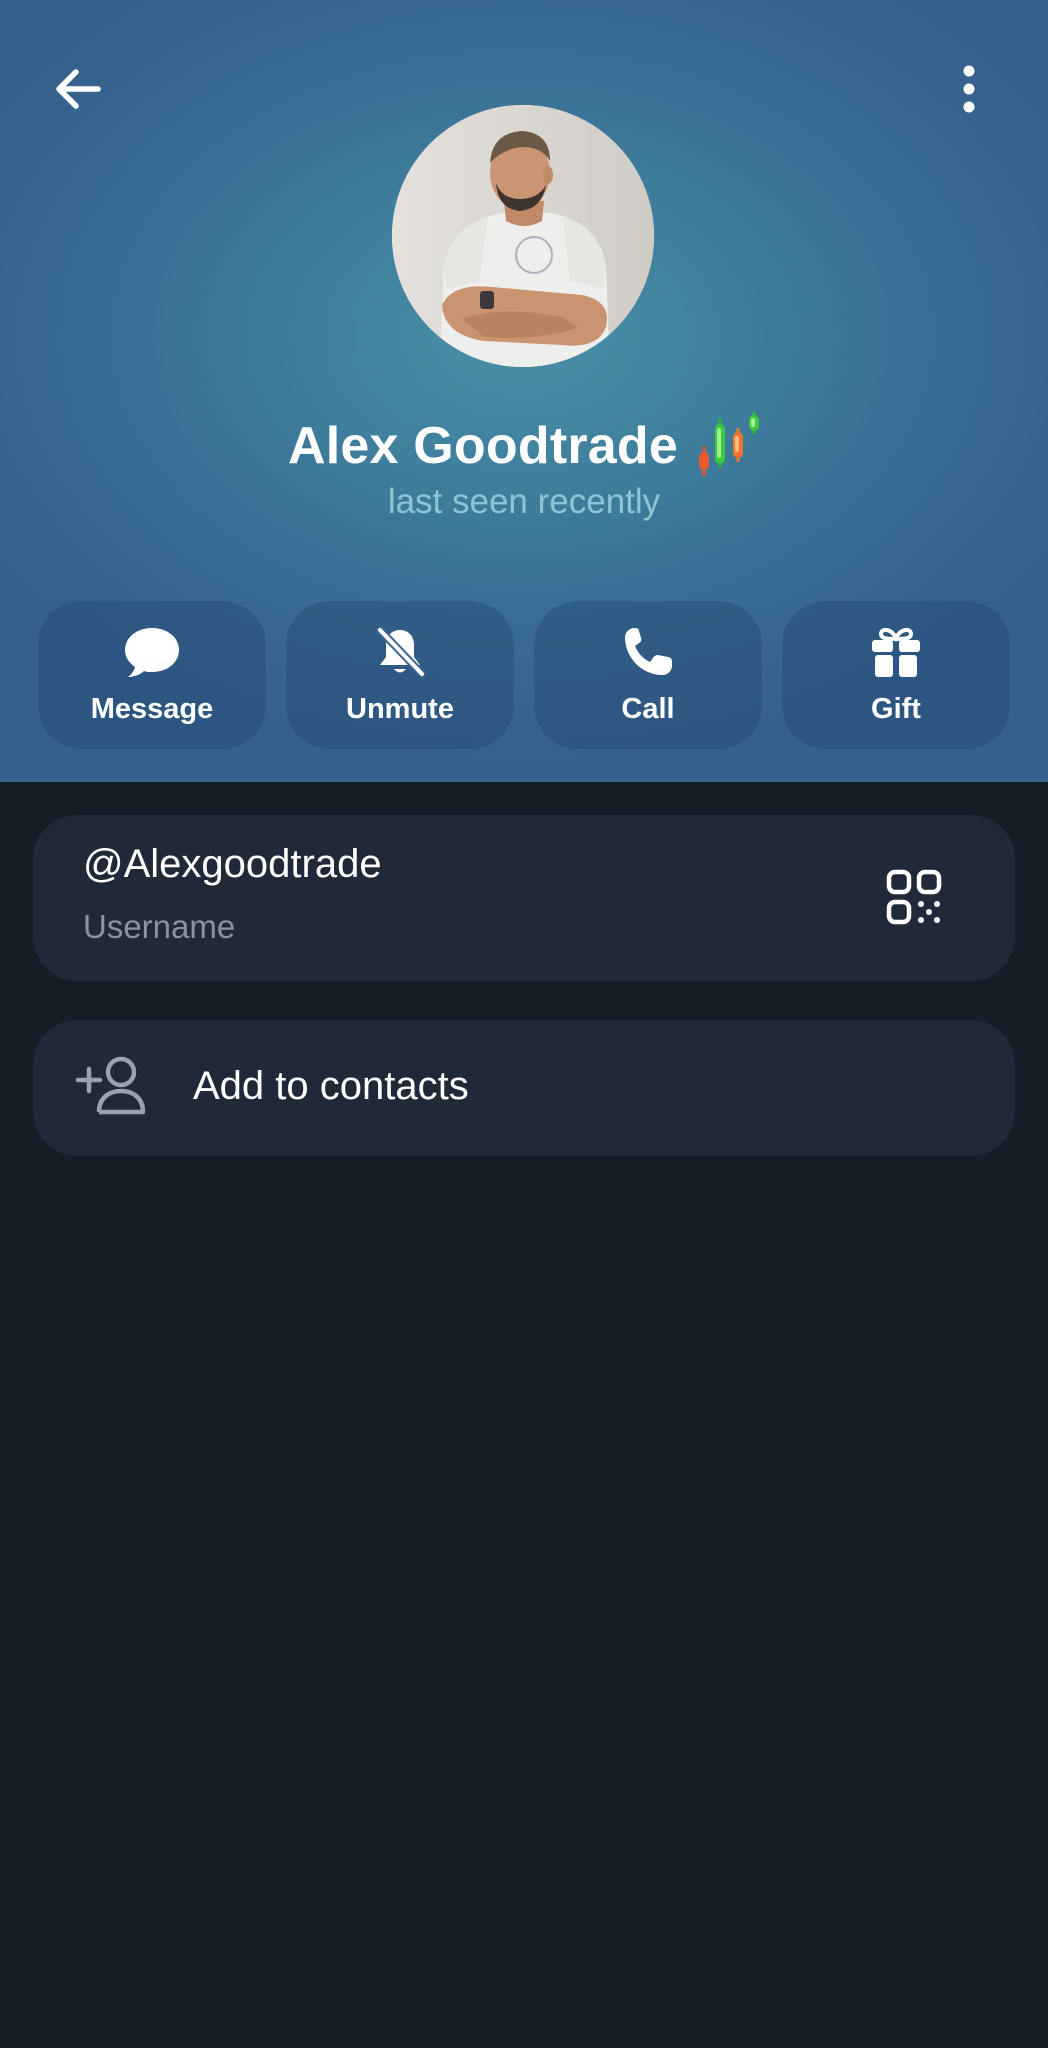  I want to click on gift-button: Gift, so click(896, 675).